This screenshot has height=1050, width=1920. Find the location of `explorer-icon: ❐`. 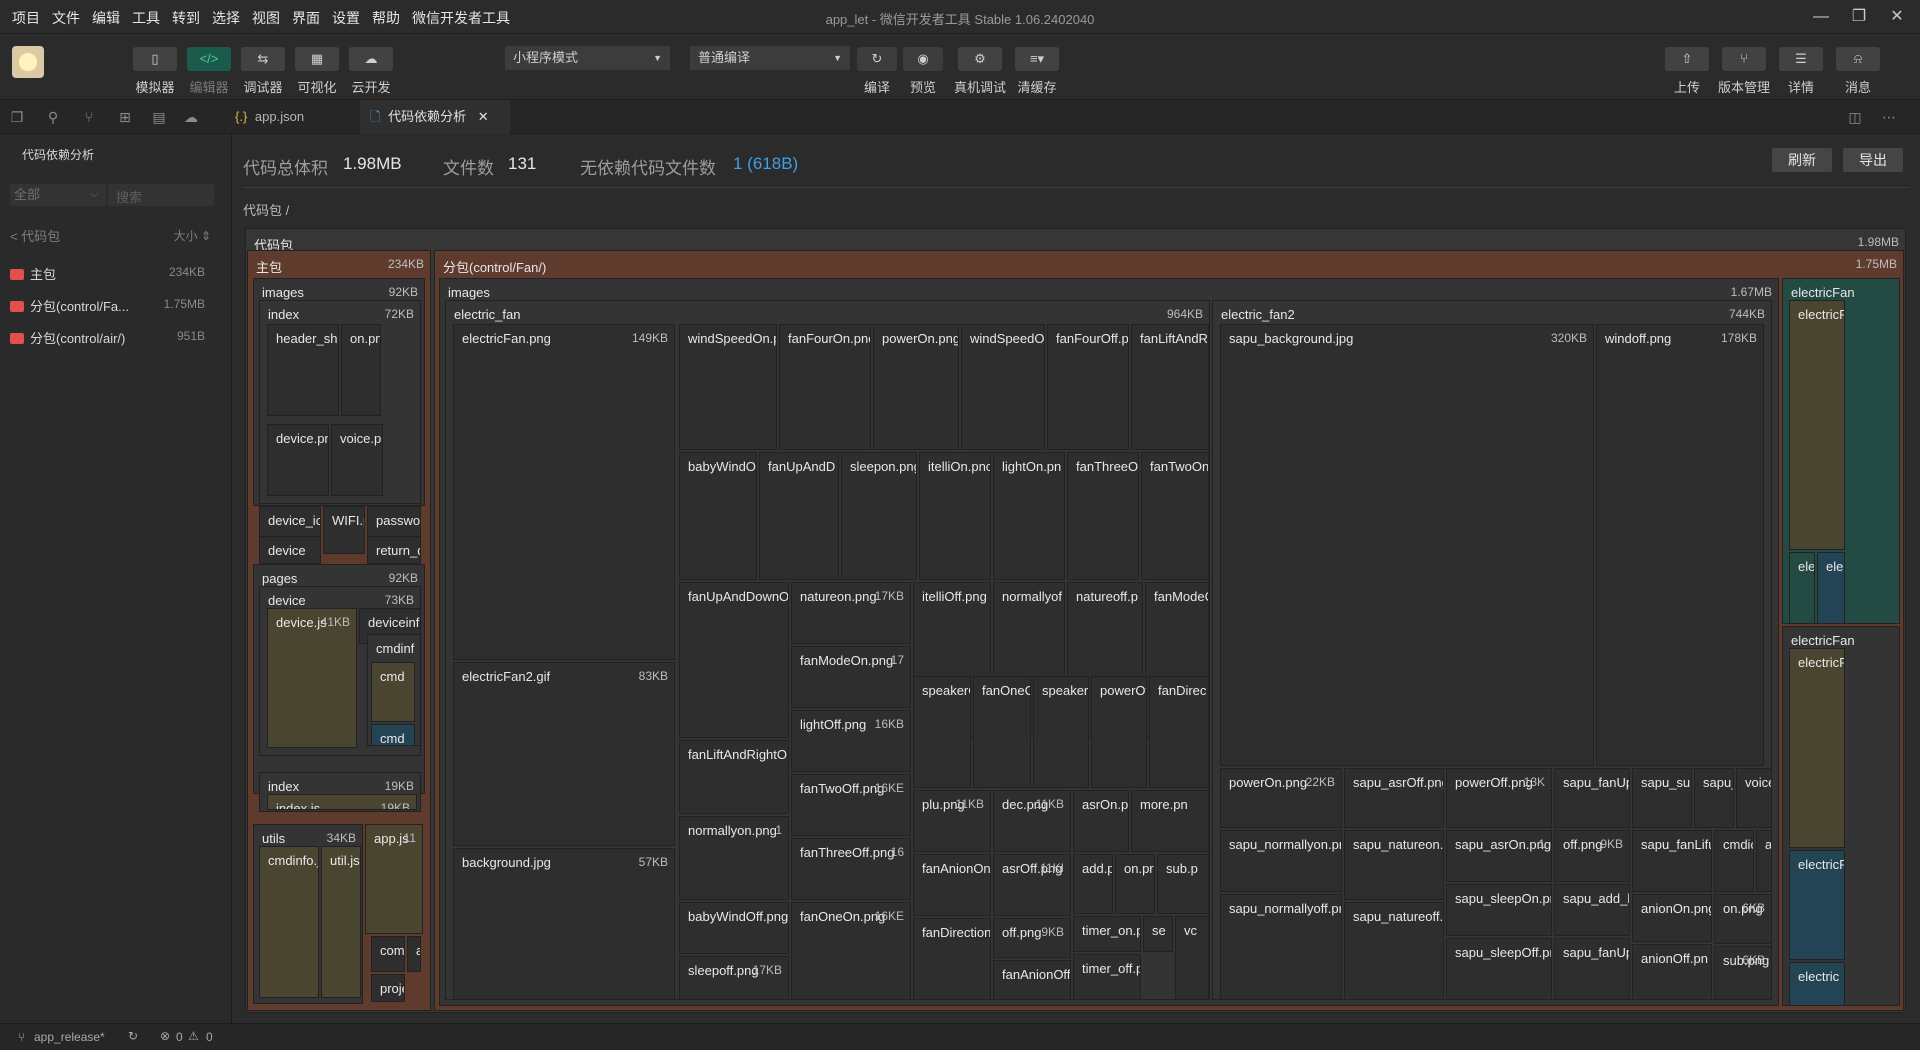

explorer-icon: ❐ is located at coordinates (17, 117).